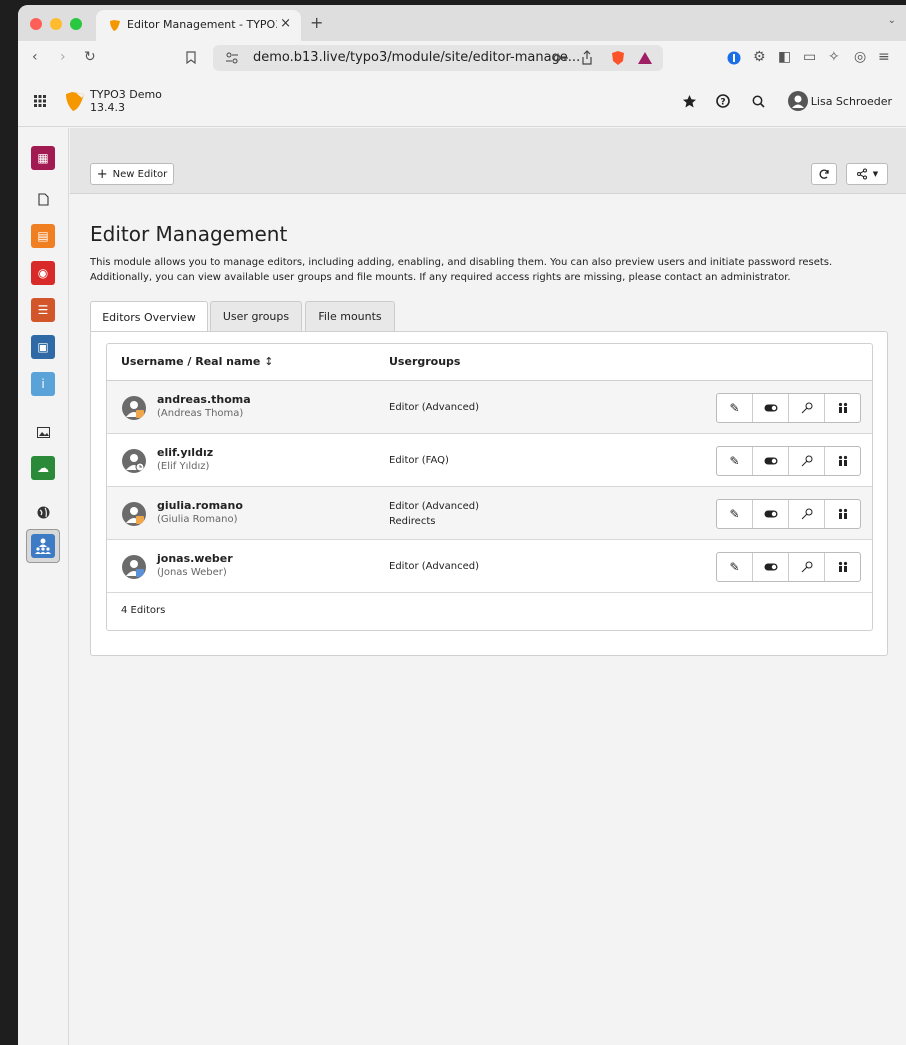 This screenshot has width=906, height=1045. I want to click on username: jonas.weber, so click(195, 558).